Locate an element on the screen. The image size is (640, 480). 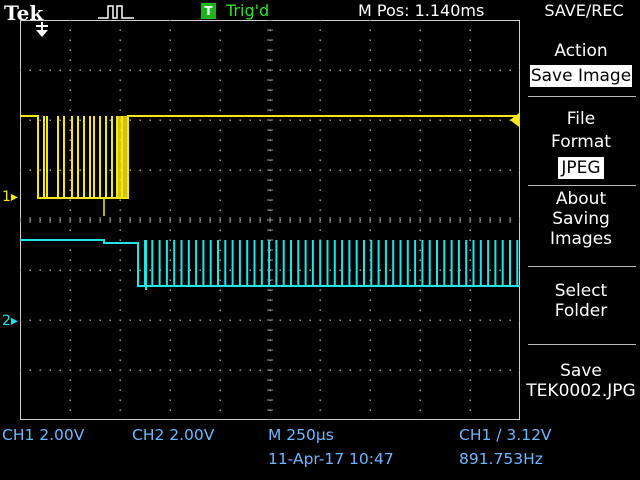
file-format-button: JPEG is located at coordinates (581, 168).